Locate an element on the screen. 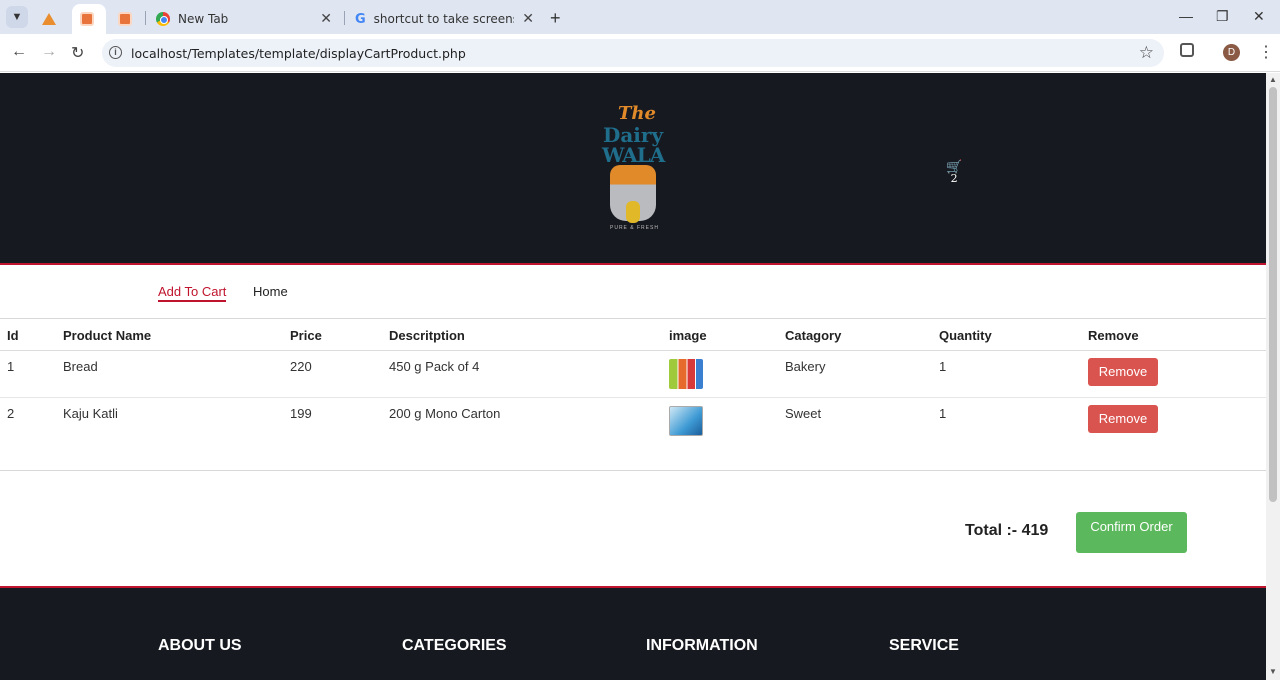 This screenshot has width=1280, height=680. cell-price: 199 is located at coordinates (301, 413).